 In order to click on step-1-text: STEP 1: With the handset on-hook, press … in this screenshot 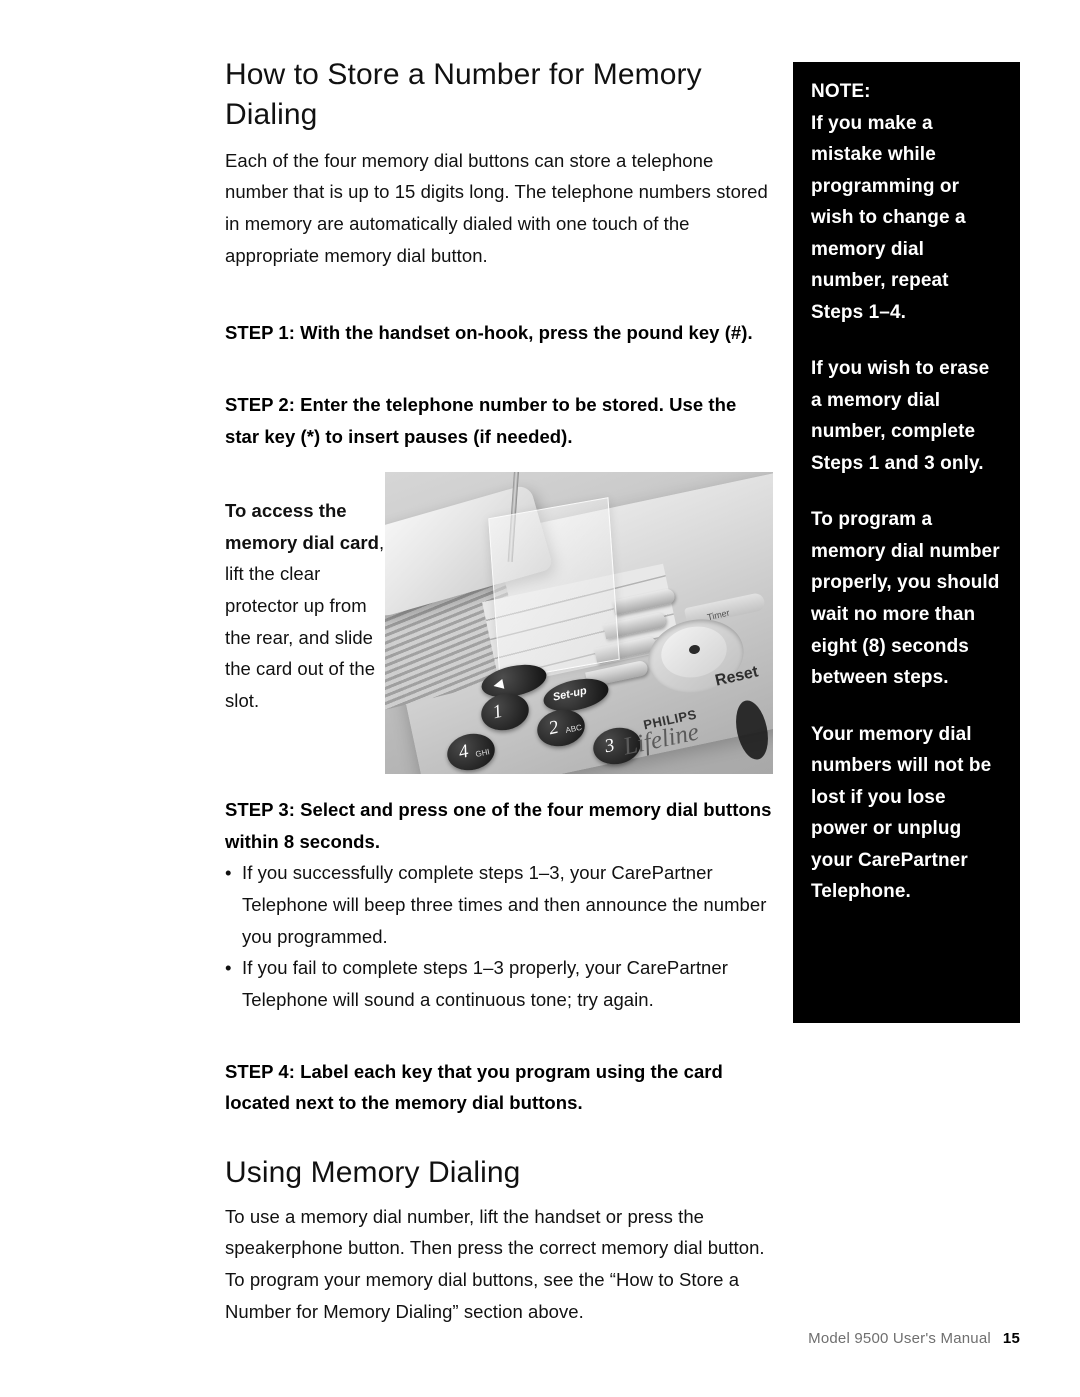, I will do `click(489, 333)`.